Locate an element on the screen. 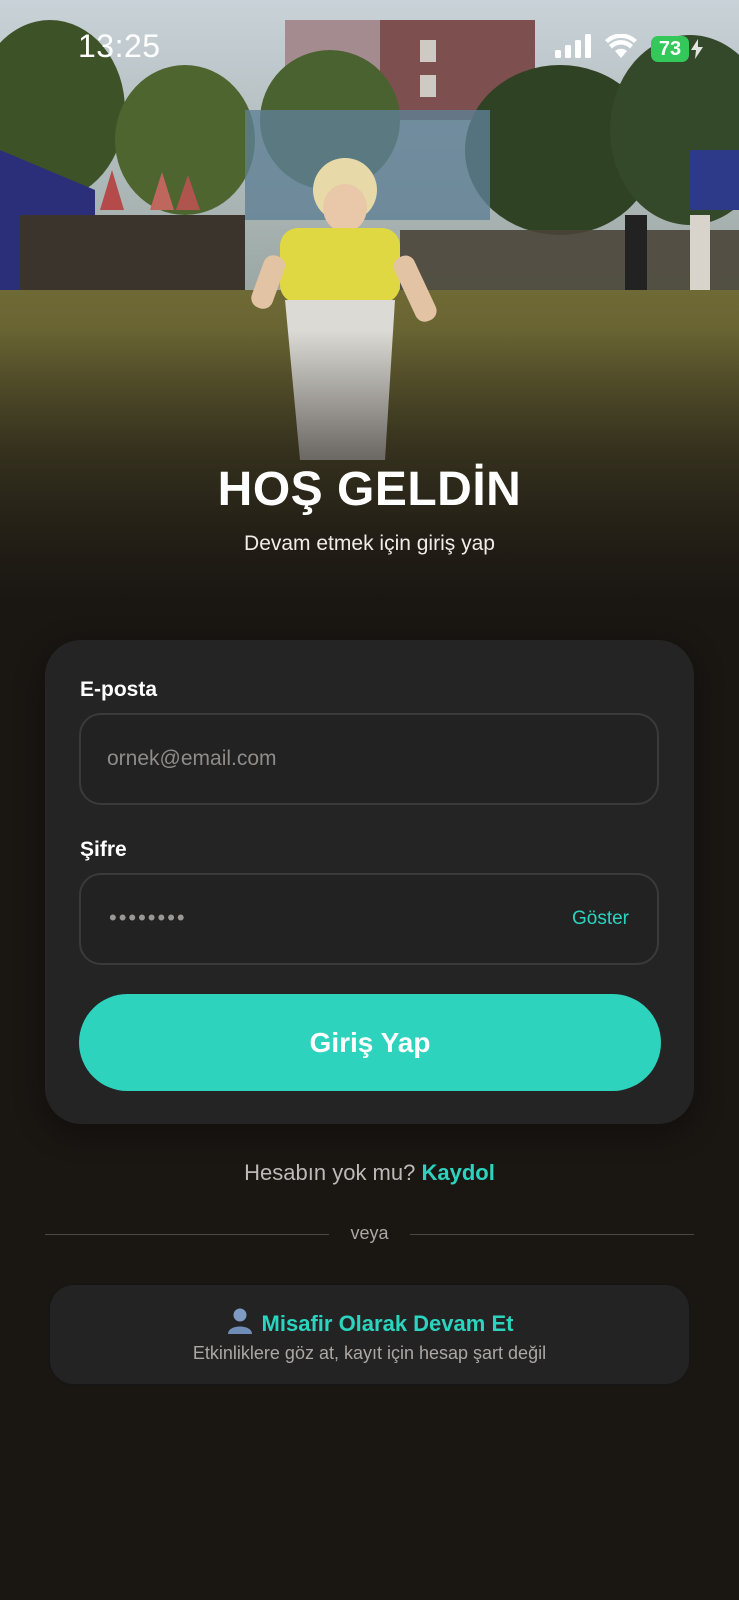 The image size is (739, 1600). wifi-icon is located at coordinates (621, 48).